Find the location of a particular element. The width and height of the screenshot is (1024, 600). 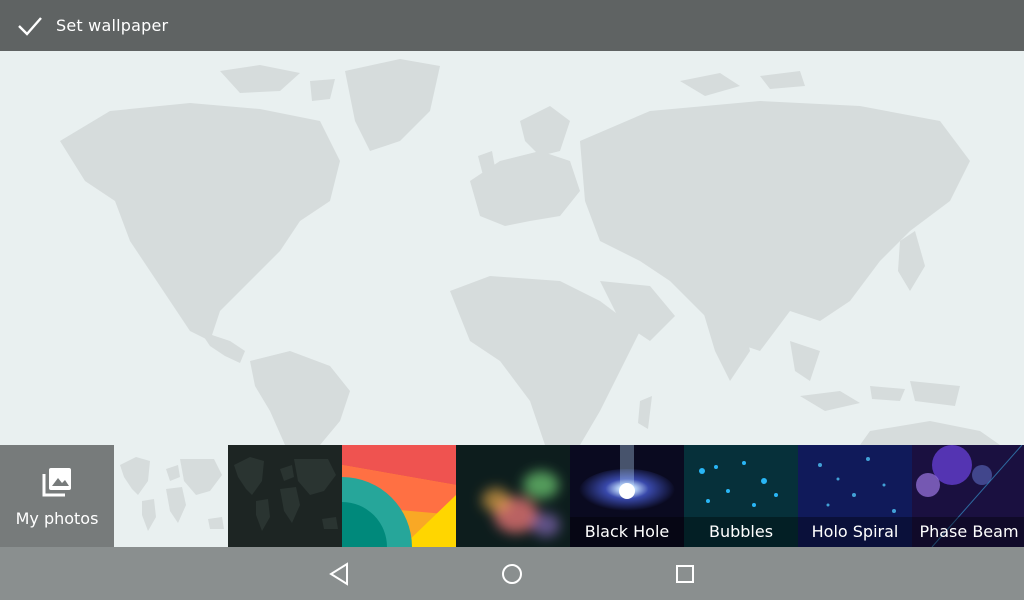

blur-thumbnail is located at coordinates (513, 496).